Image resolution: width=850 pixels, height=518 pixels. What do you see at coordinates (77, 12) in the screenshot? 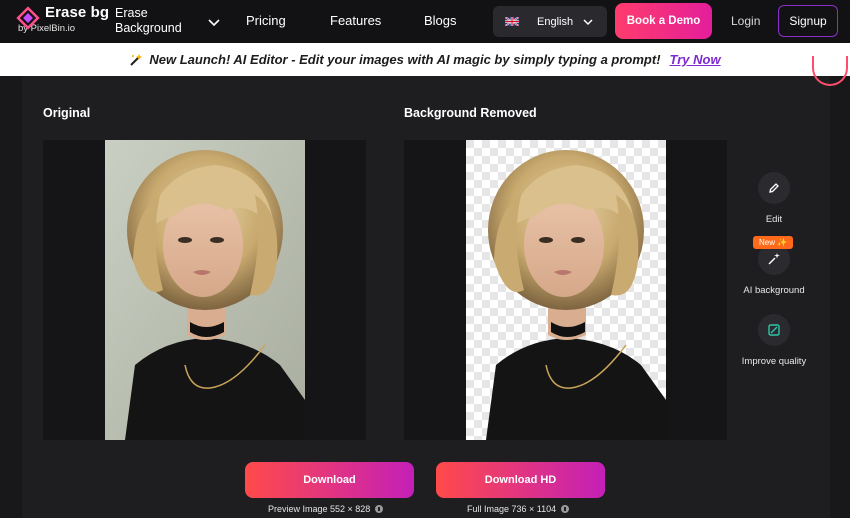
I see `brand-name: Erase bg` at bounding box center [77, 12].